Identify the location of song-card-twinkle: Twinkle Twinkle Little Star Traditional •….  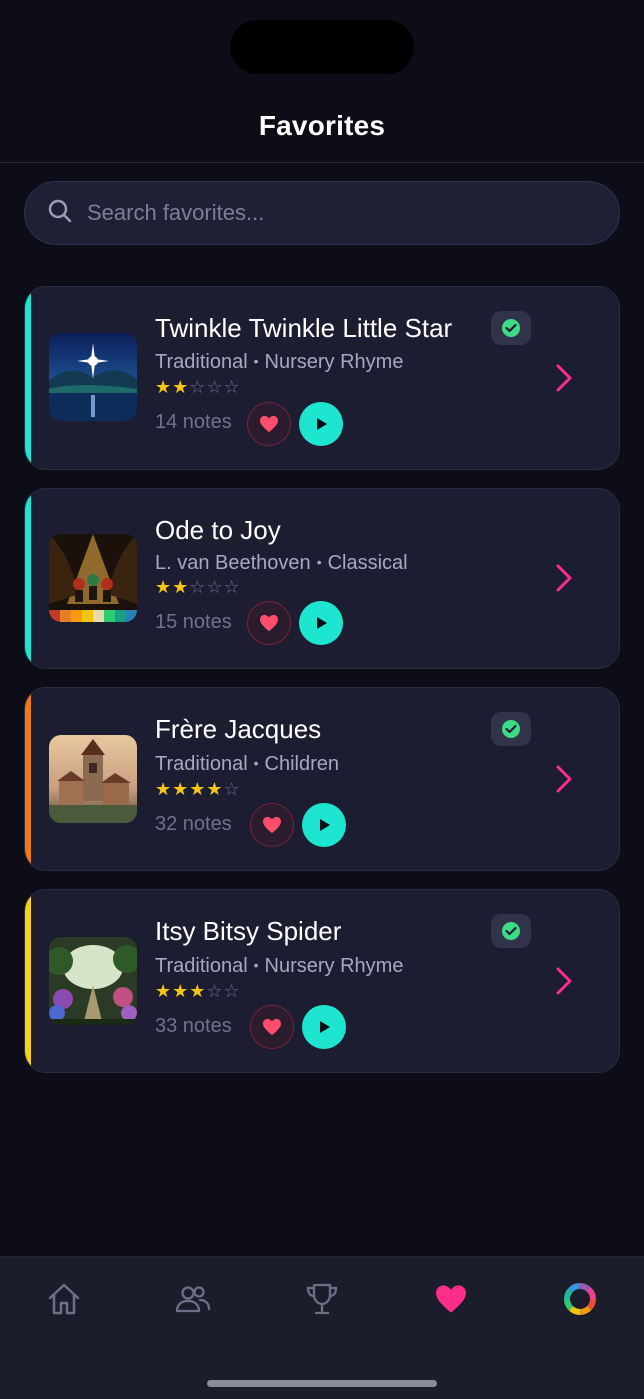
(322, 378).